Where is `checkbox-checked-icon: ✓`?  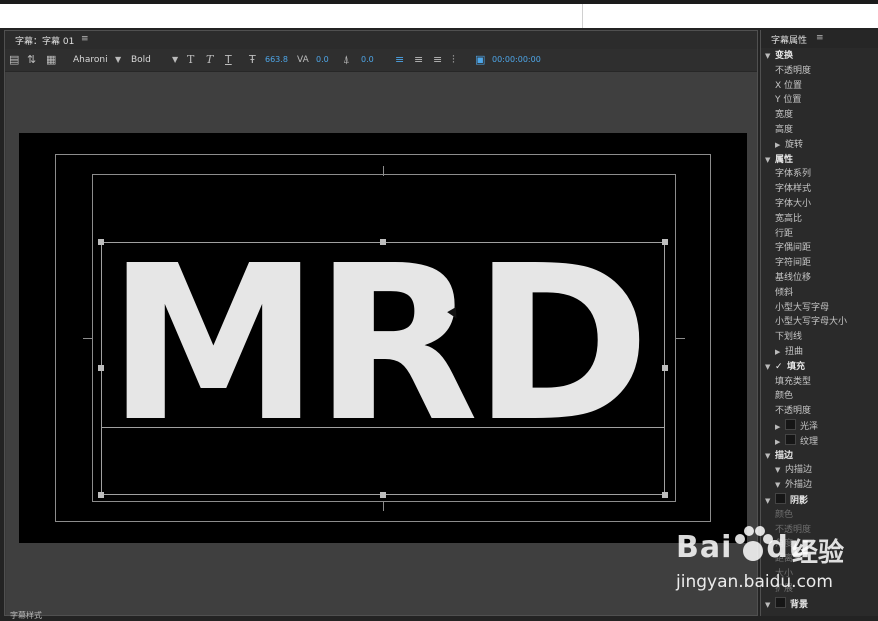 checkbox-checked-icon: ✓ is located at coordinates (779, 367).